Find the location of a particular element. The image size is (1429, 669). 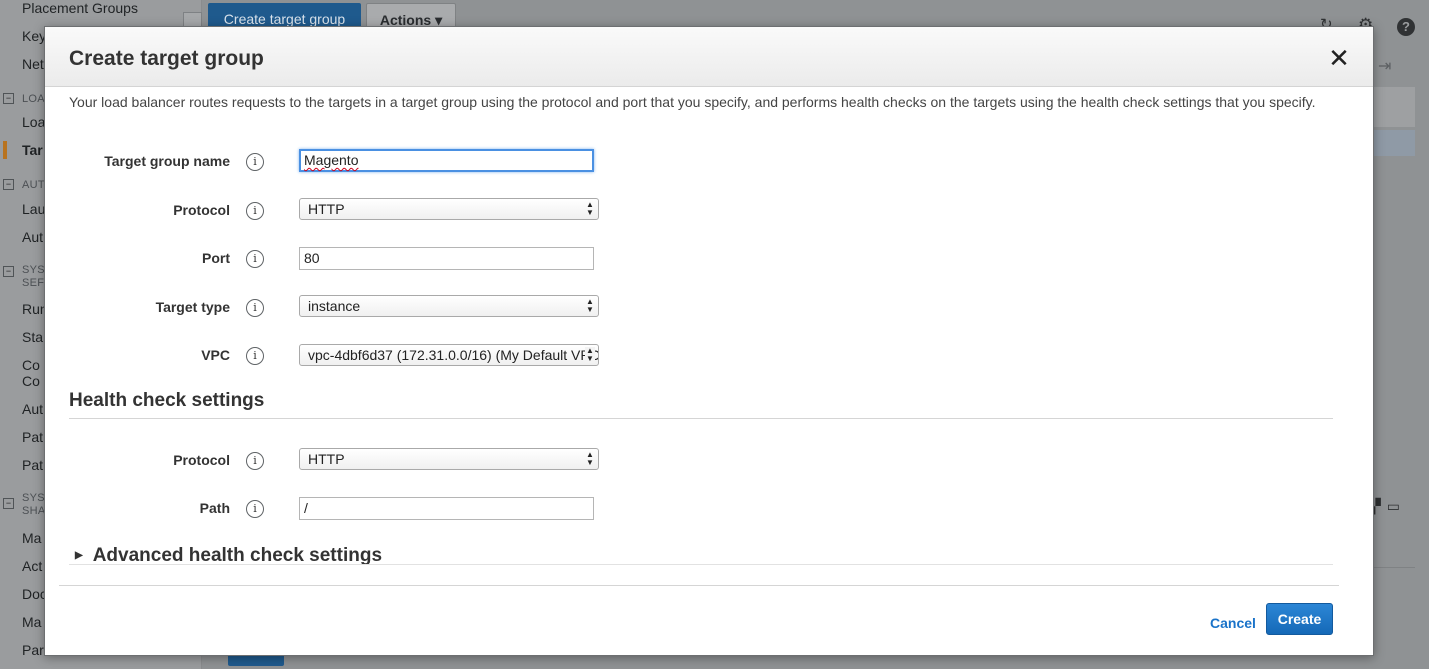

help-icon: ? is located at coordinates (1406, 27).